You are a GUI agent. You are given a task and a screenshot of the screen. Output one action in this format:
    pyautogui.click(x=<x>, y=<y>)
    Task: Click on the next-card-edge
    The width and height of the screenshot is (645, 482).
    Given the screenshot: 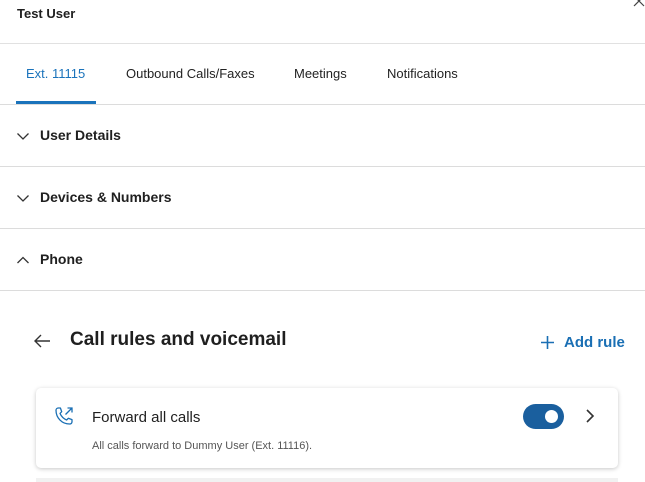 What is the action you would take?
    pyautogui.click(x=327, y=480)
    